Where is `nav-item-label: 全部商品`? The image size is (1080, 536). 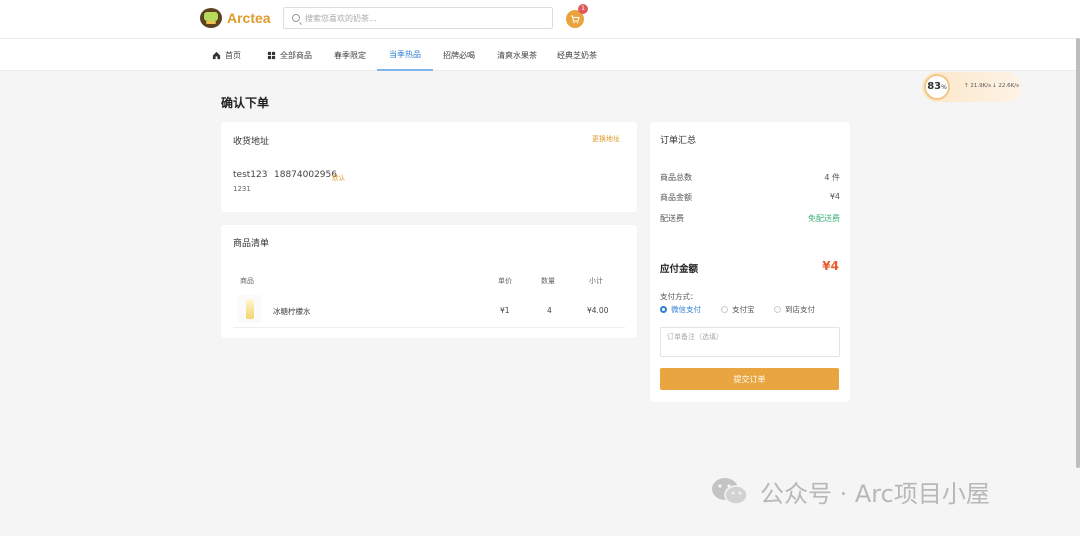 nav-item-label: 全部商品 is located at coordinates (296, 55).